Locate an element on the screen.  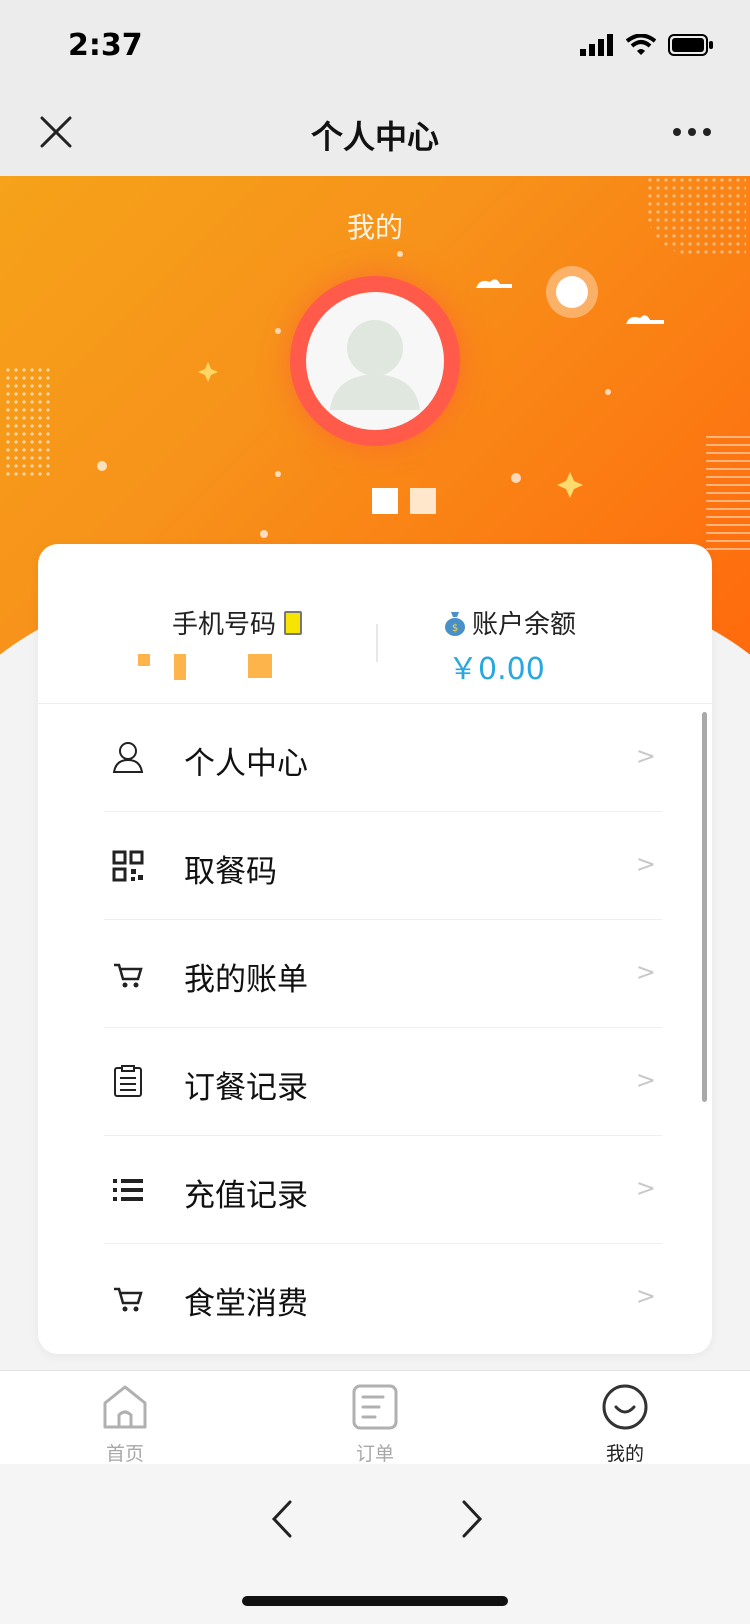
nav-bar: 个人中心 is located at coordinates (375, 133).